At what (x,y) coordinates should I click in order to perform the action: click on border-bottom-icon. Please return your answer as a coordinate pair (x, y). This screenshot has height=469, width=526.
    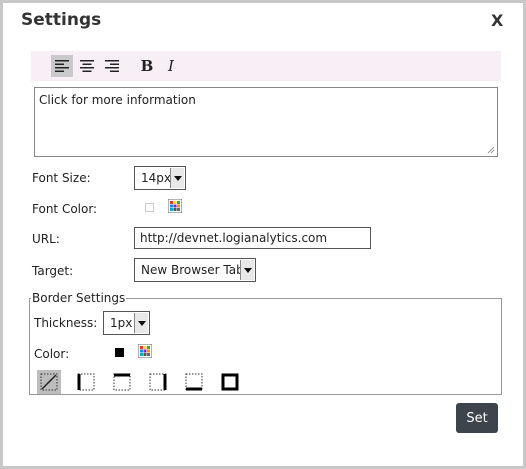
    Looking at the image, I should click on (194, 382).